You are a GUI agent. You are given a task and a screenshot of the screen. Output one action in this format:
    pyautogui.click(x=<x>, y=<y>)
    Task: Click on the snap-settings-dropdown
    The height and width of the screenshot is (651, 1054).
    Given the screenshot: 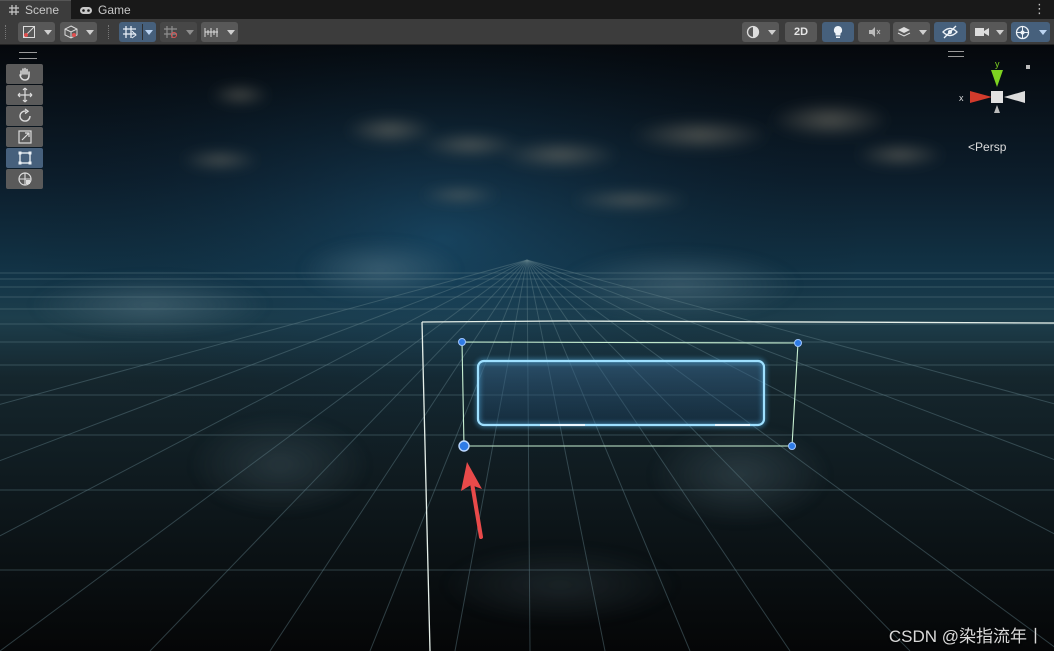 What is the action you would take?
    pyautogui.click(x=219, y=32)
    